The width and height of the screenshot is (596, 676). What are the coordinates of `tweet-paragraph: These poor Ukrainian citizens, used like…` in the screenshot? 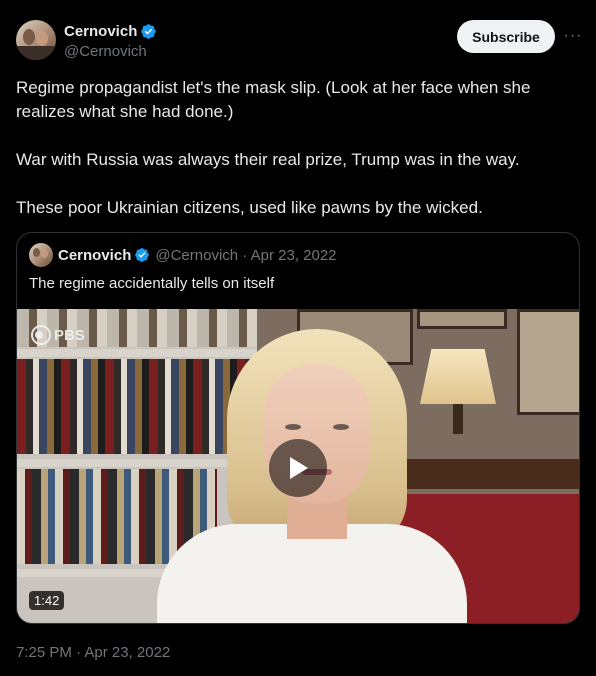 It's located at (249, 207).